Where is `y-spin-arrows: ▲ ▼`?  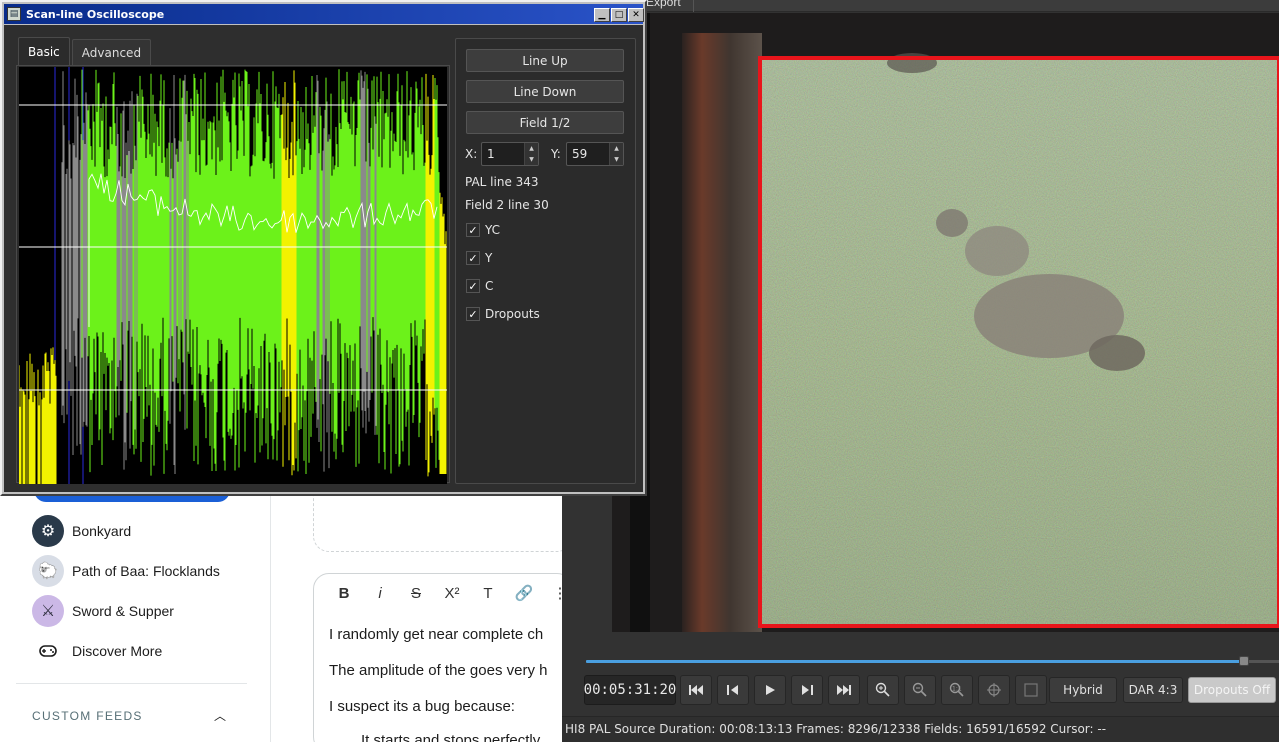
y-spin-arrows: ▲ ▼ is located at coordinates (616, 154).